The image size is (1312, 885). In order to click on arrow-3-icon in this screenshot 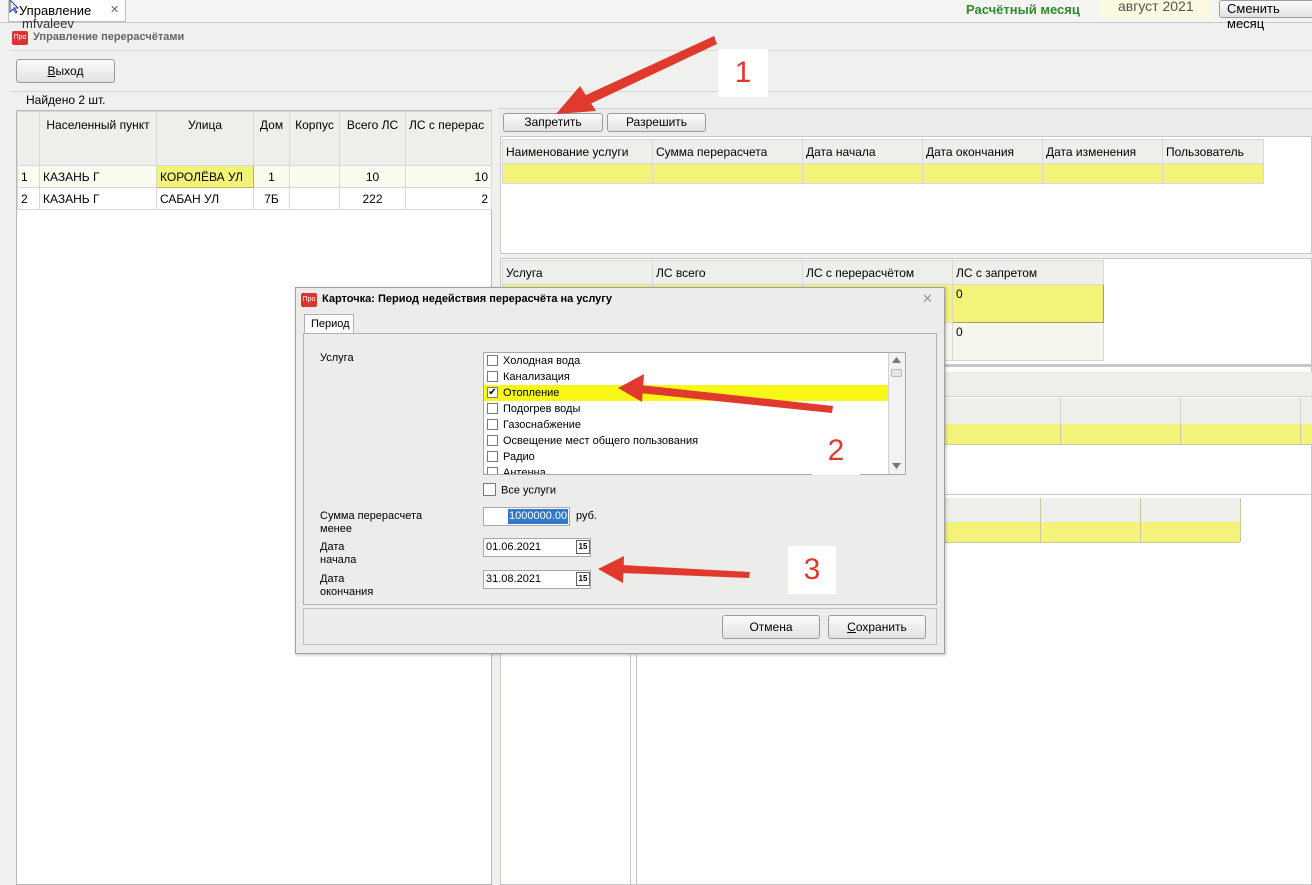, I will do `click(674, 569)`.